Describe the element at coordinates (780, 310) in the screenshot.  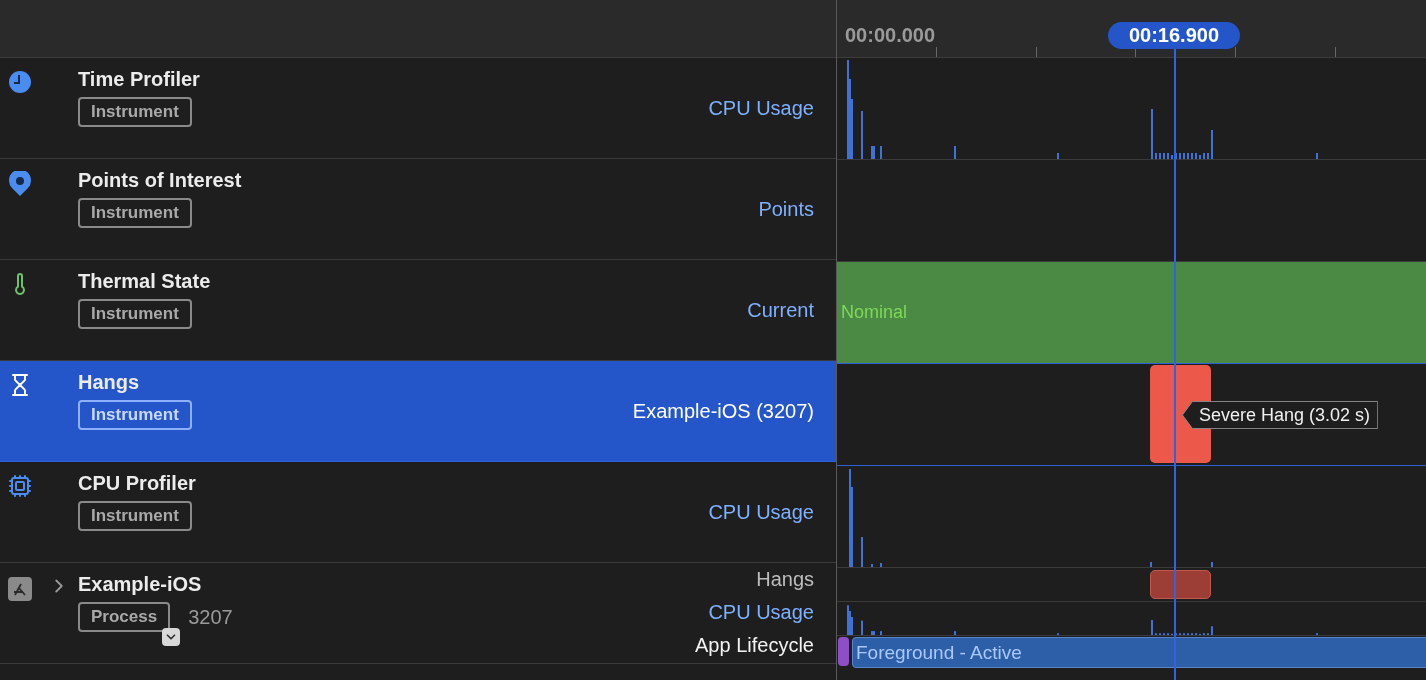
I see `track-detail: Current` at that location.